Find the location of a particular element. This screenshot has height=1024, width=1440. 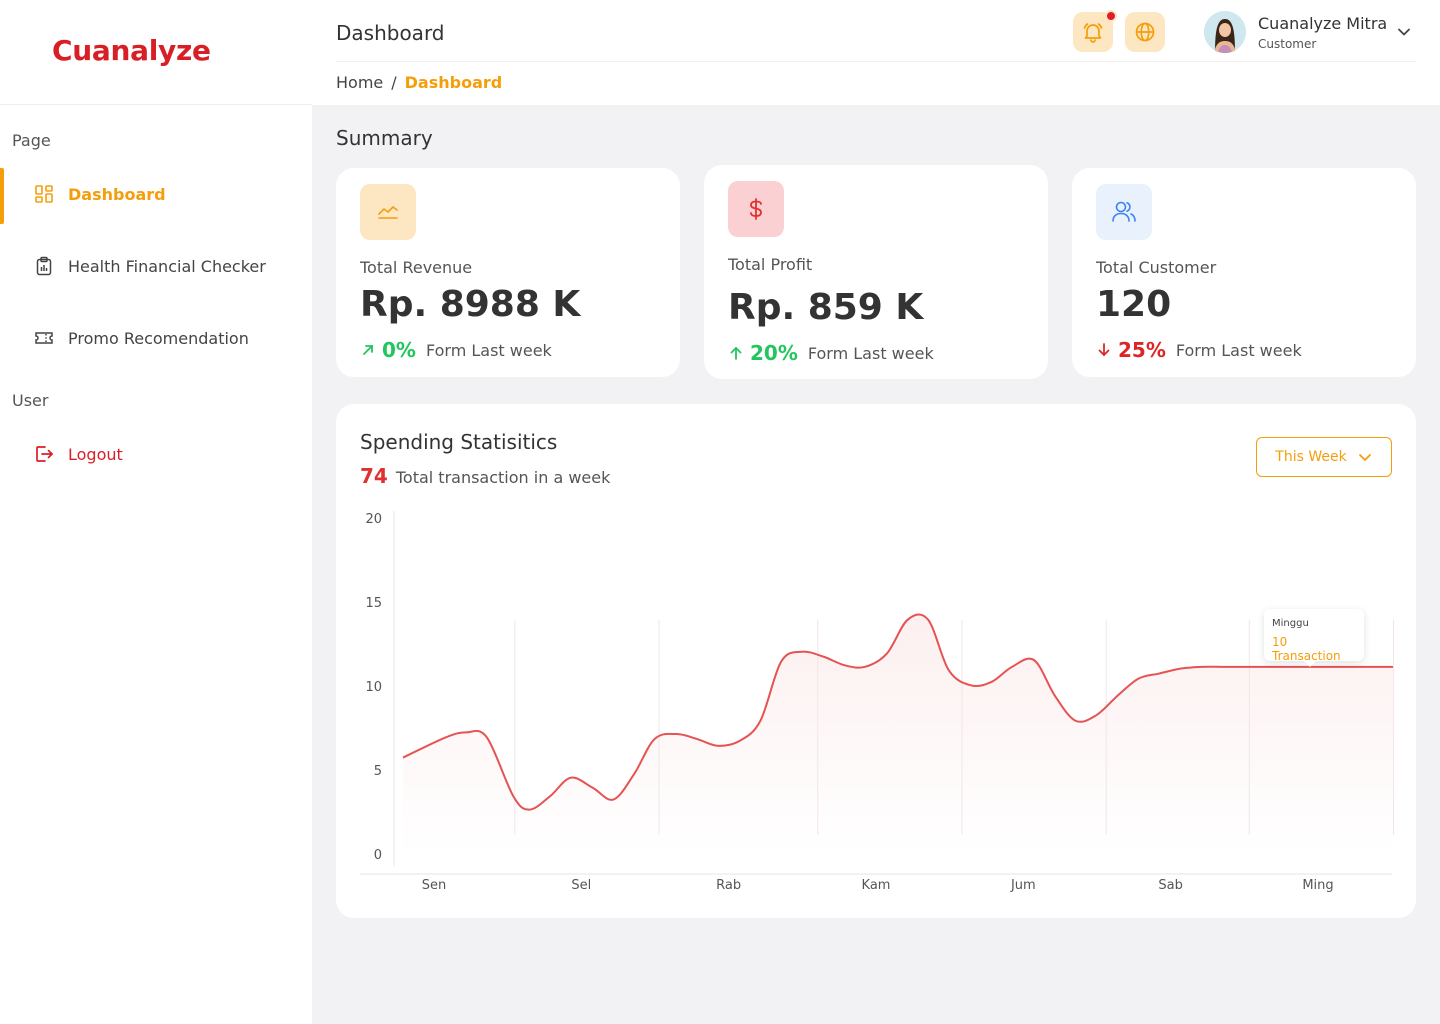

y-tick-label: 5 is located at coordinates (378, 771).